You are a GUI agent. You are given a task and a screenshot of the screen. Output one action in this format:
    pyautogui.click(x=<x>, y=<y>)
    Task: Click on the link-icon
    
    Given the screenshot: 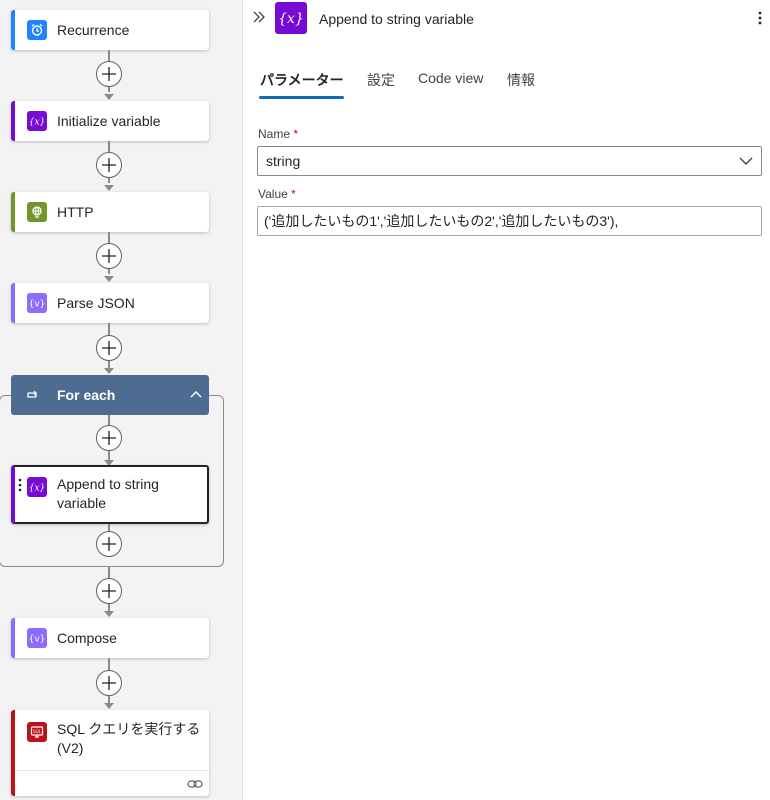 What is the action you would take?
    pyautogui.click(x=195, y=784)
    